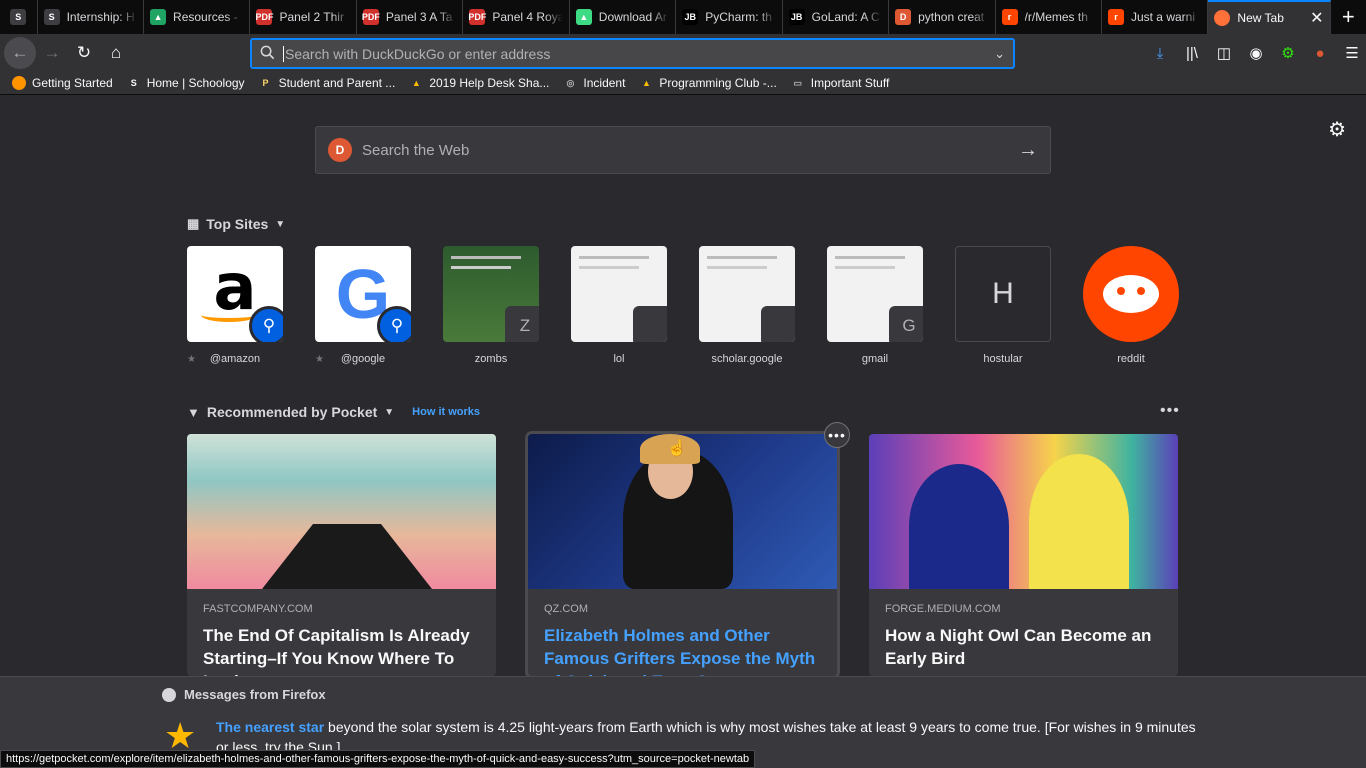 This screenshot has width=1366, height=768. I want to click on tab-label: Panel 4 Roya, so click(527, 17).